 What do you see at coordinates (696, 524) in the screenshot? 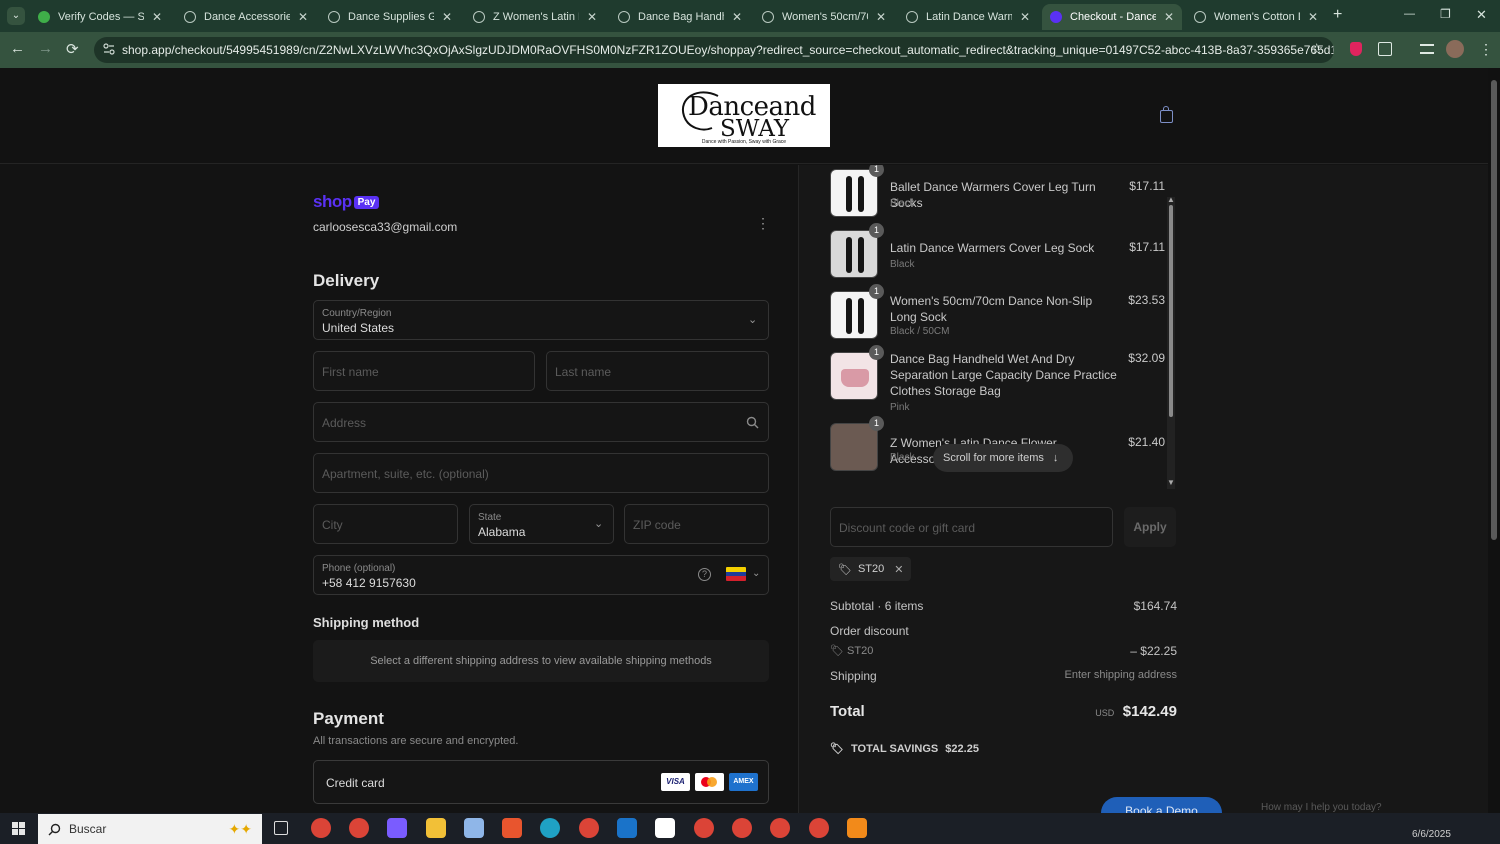
I see `zip-field: ZIP code` at bounding box center [696, 524].